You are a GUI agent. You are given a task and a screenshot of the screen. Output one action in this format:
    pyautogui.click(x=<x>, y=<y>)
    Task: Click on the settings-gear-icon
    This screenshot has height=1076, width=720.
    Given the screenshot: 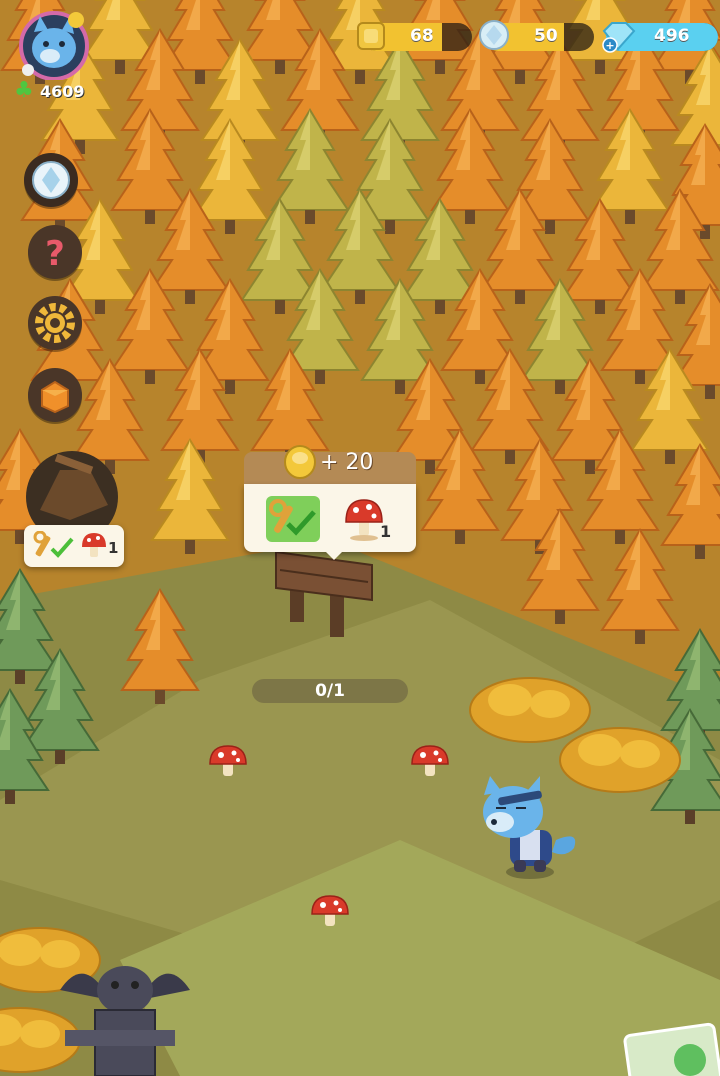 What is the action you would take?
    pyautogui.click(x=55, y=323)
    